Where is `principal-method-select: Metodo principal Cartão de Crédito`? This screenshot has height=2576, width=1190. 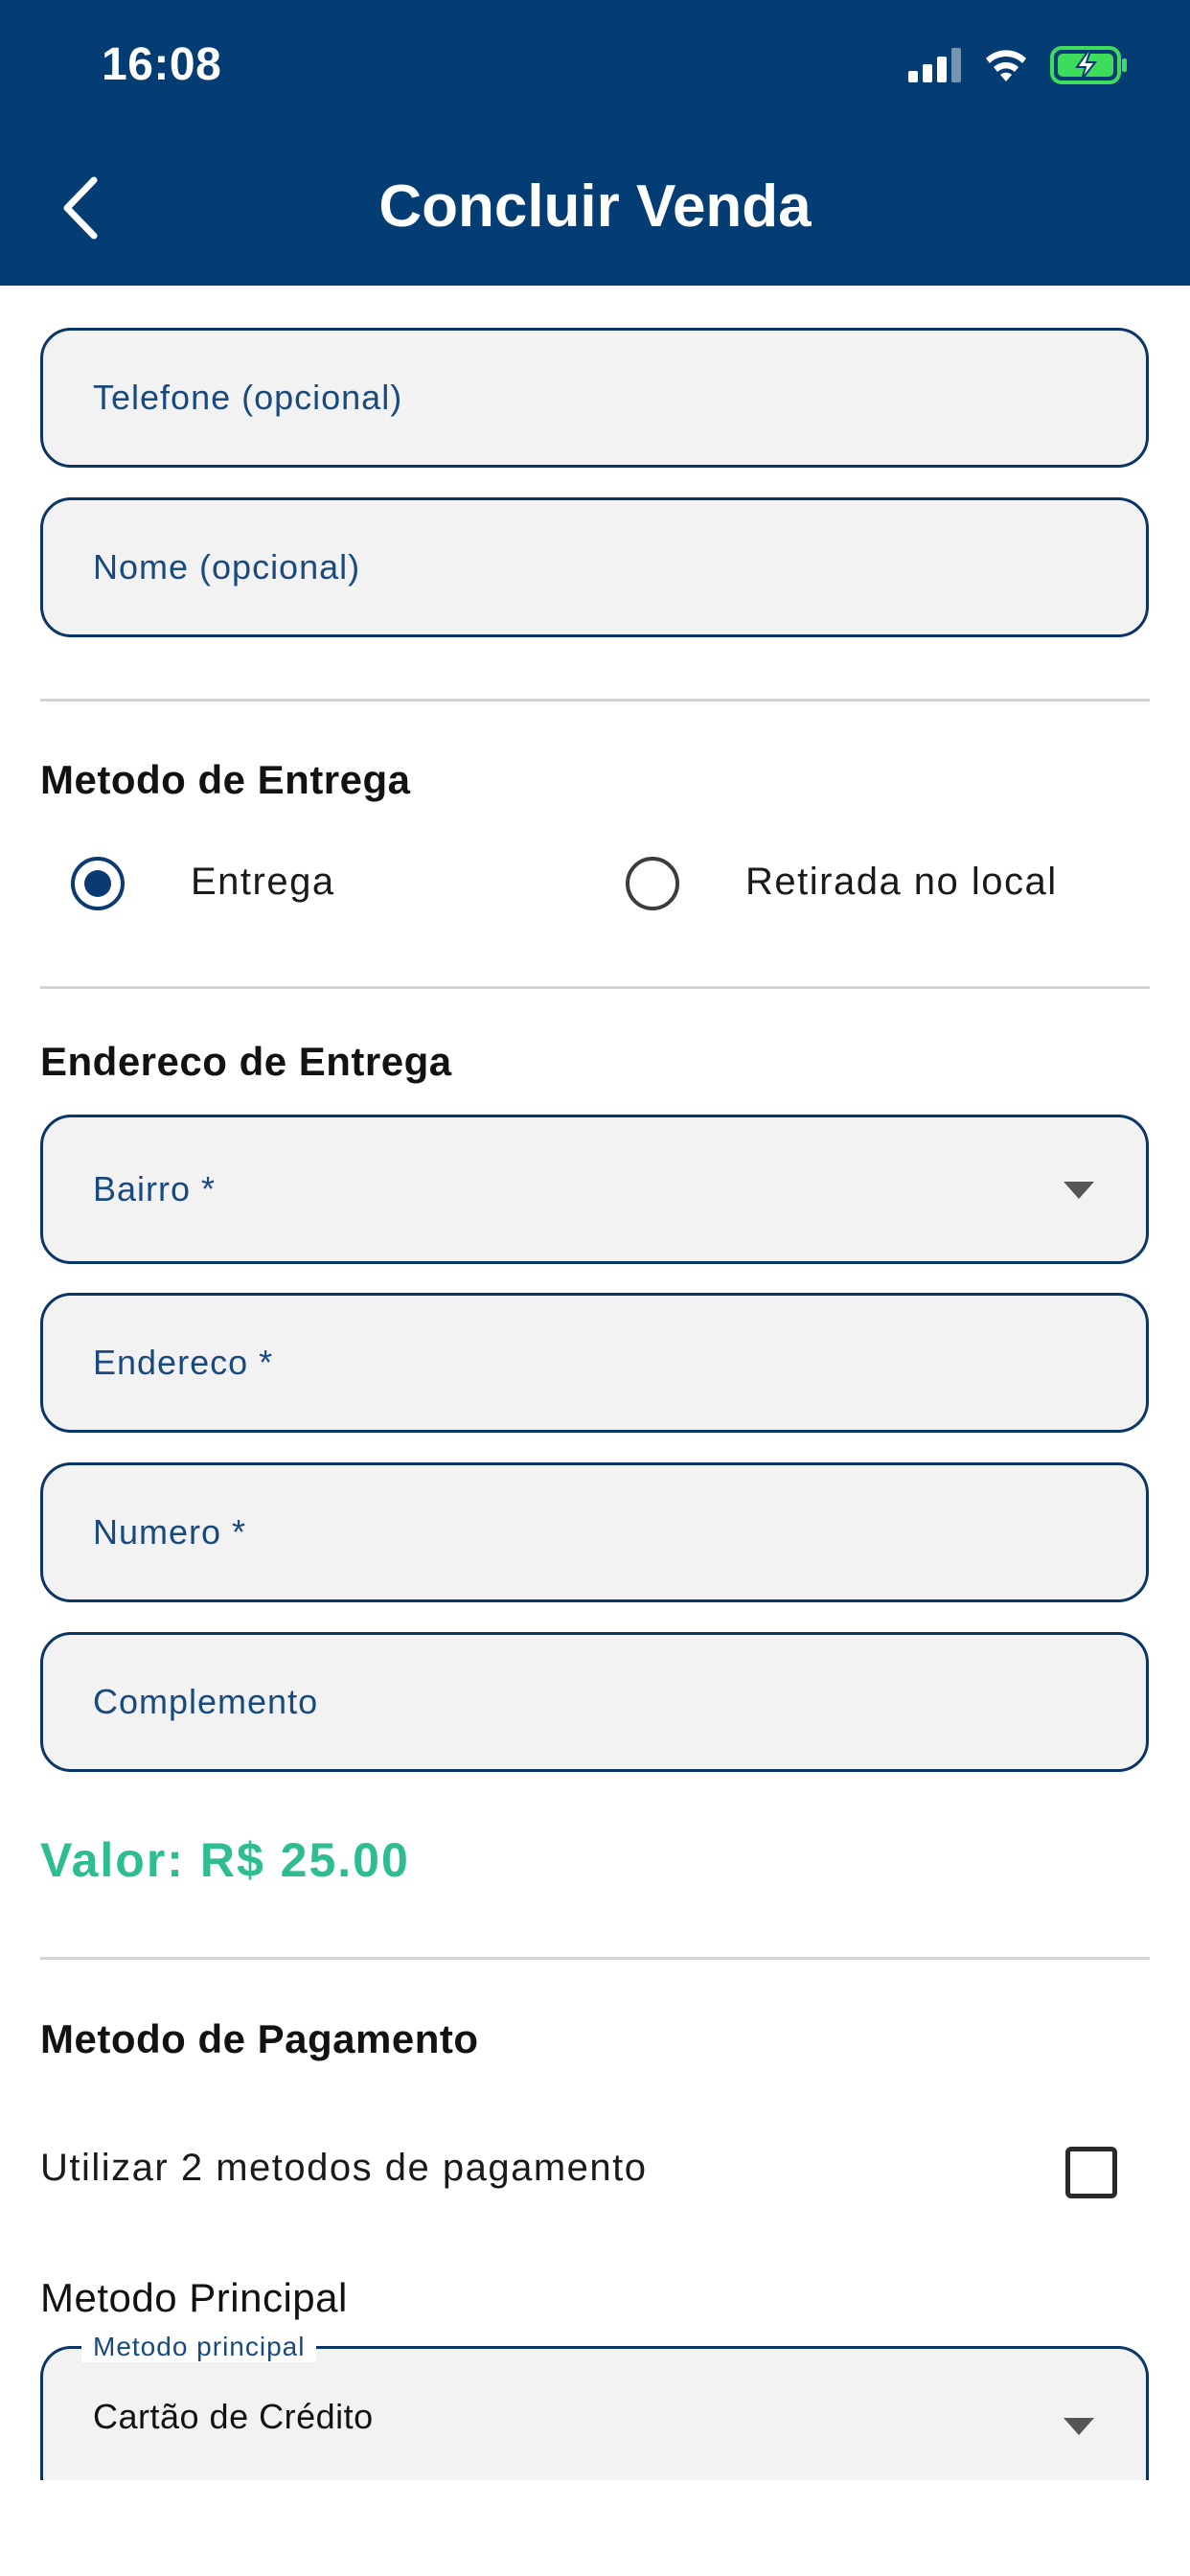 principal-method-select: Metodo principal Cartão de Crédito is located at coordinates (594, 2411).